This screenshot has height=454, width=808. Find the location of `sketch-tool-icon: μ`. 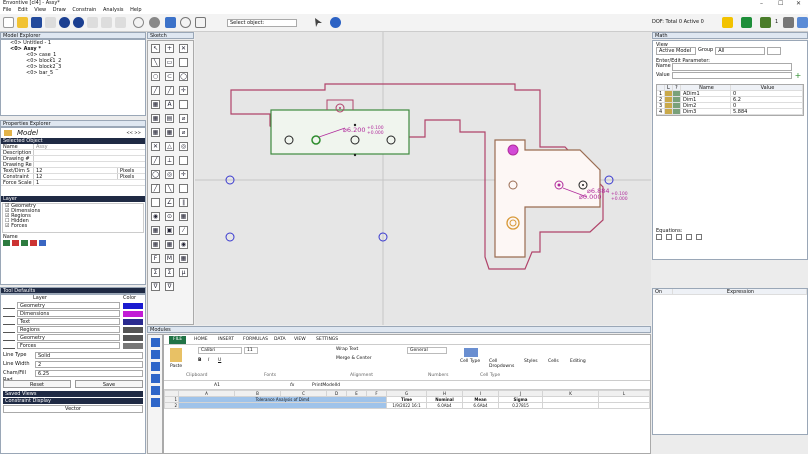

sketch-tool-icon: μ is located at coordinates (183, 272).